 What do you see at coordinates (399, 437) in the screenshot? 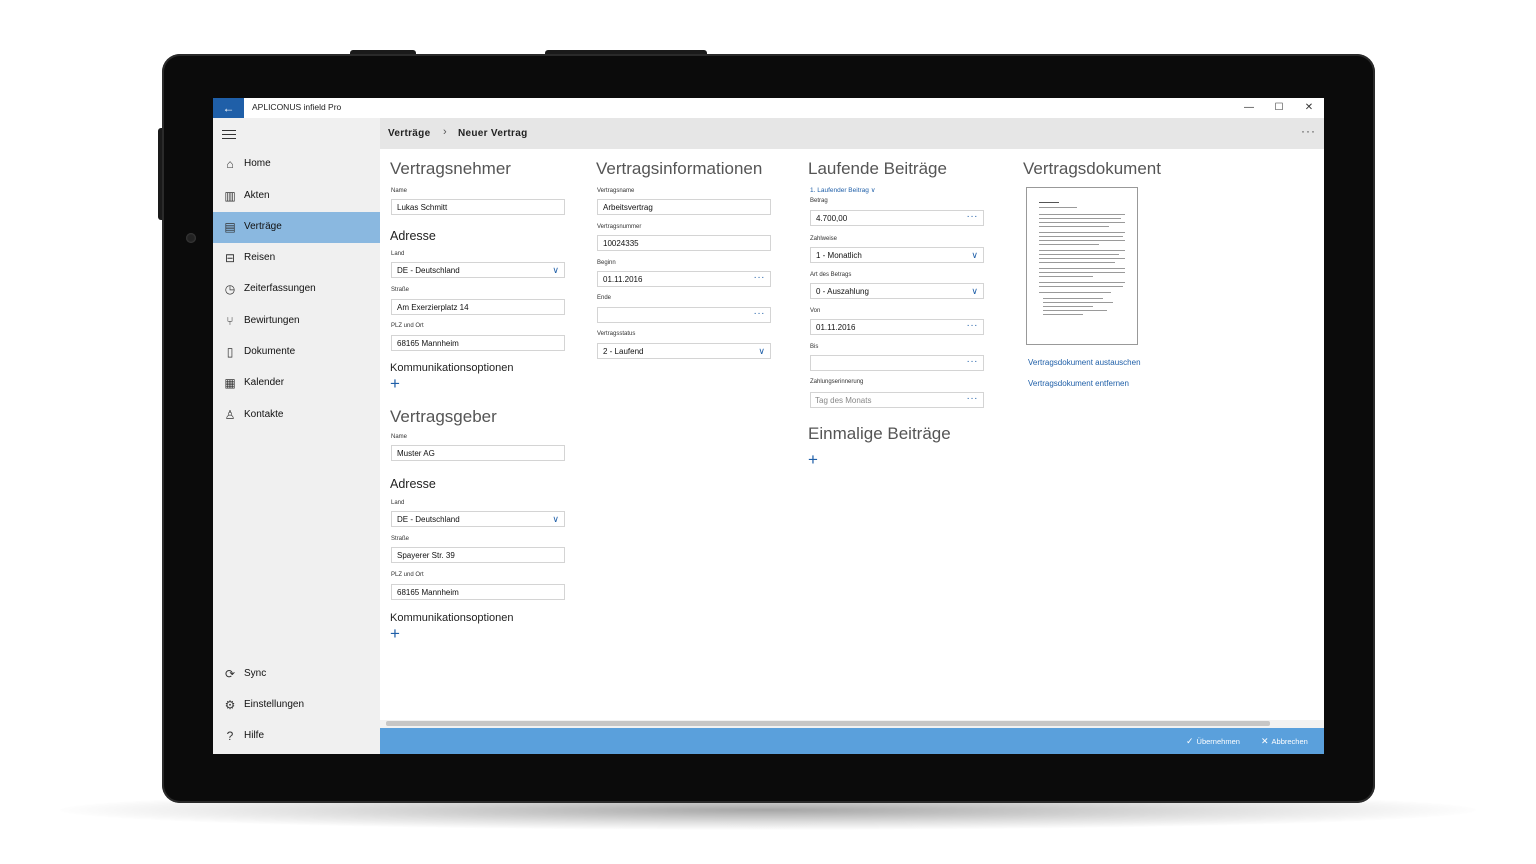
I see `field-label: Name` at bounding box center [399, 437].